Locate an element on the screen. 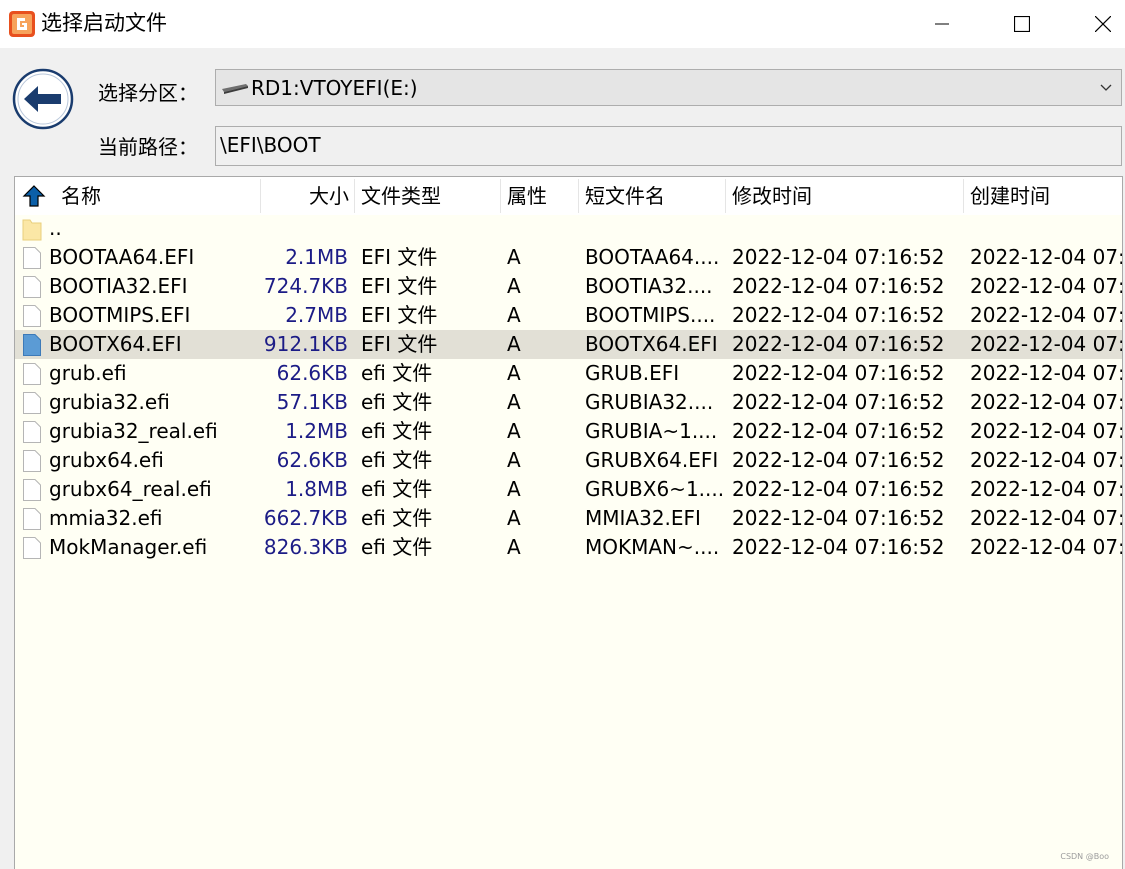 The image size is (1125, 869). drive-icon is located at coordinates (235, 89).